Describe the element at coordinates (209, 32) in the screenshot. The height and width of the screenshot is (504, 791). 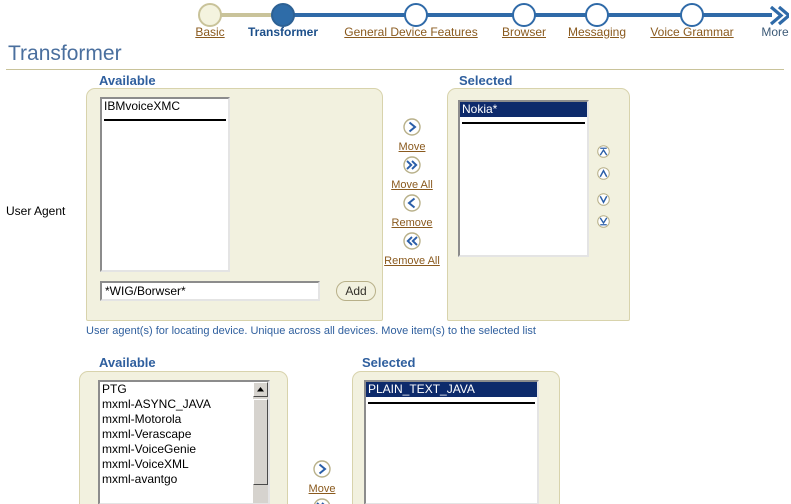
I see `stepper-label-basic: Basic` at that location.